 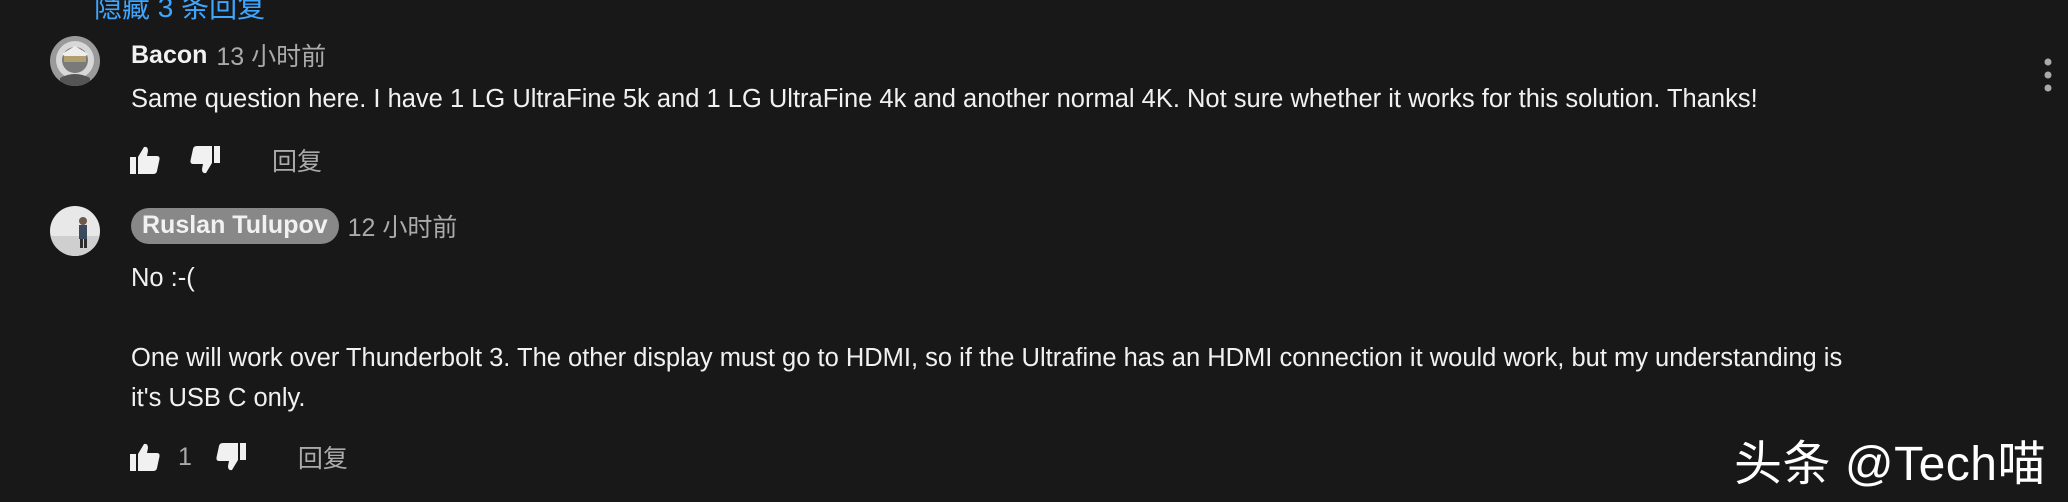 What do you see at coordinates (986, 318) in the screenshot?
I see `comment-text-line` at bounding box center [986, 318].